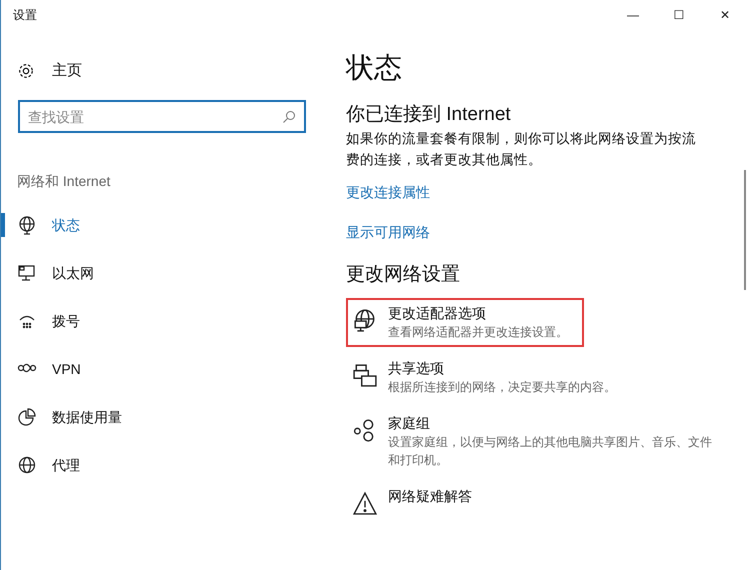 This screenshot has height=570, width=748. What do you see at coordinates (27, 417) in the screenshot?
I see `pie-chart-icon` at bounding box center [27, 417].